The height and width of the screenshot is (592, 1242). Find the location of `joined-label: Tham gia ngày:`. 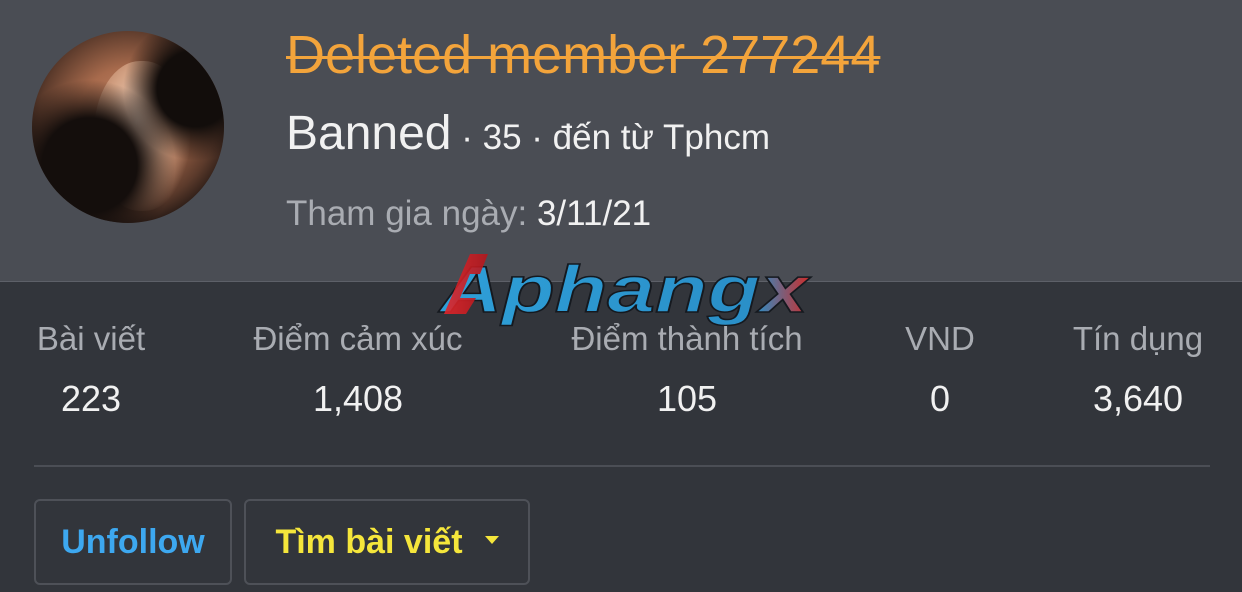

joined-label: Tham gia ngày: is located at coordinates (411, 213).